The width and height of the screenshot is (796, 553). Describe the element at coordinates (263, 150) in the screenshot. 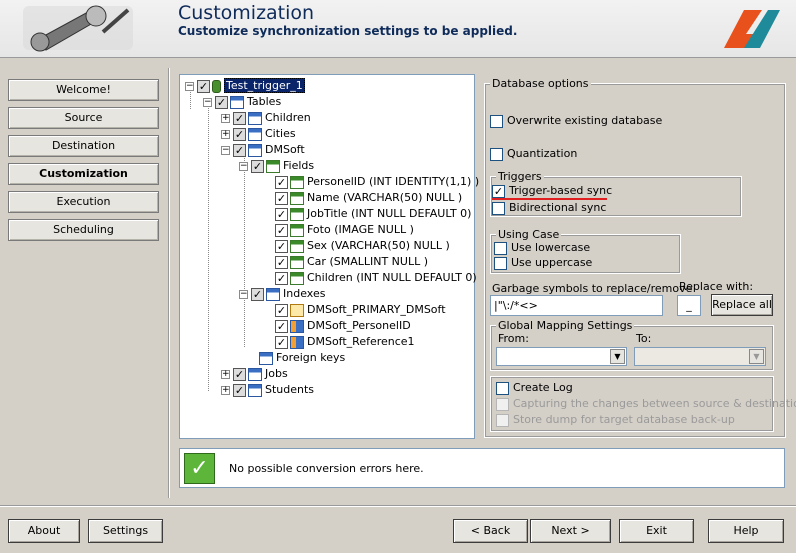

I see `tree-node-dmsoft: − ✓ DMSoft` at that location.